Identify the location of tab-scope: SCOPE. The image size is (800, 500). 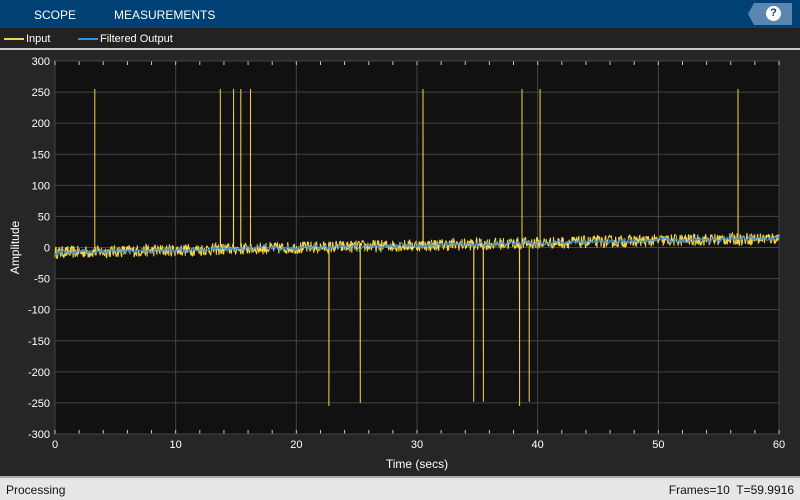
(55, 15).